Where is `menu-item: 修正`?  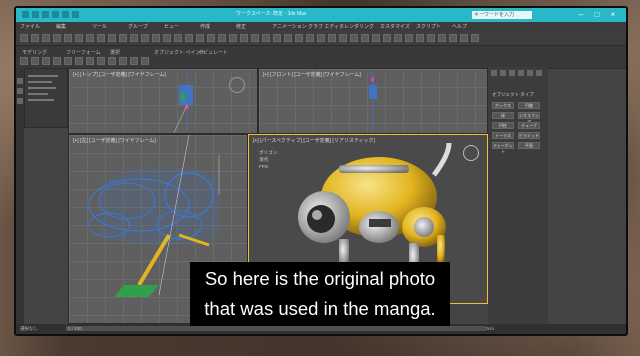
menu-item: 修正 is located at coordinates (241, 26).